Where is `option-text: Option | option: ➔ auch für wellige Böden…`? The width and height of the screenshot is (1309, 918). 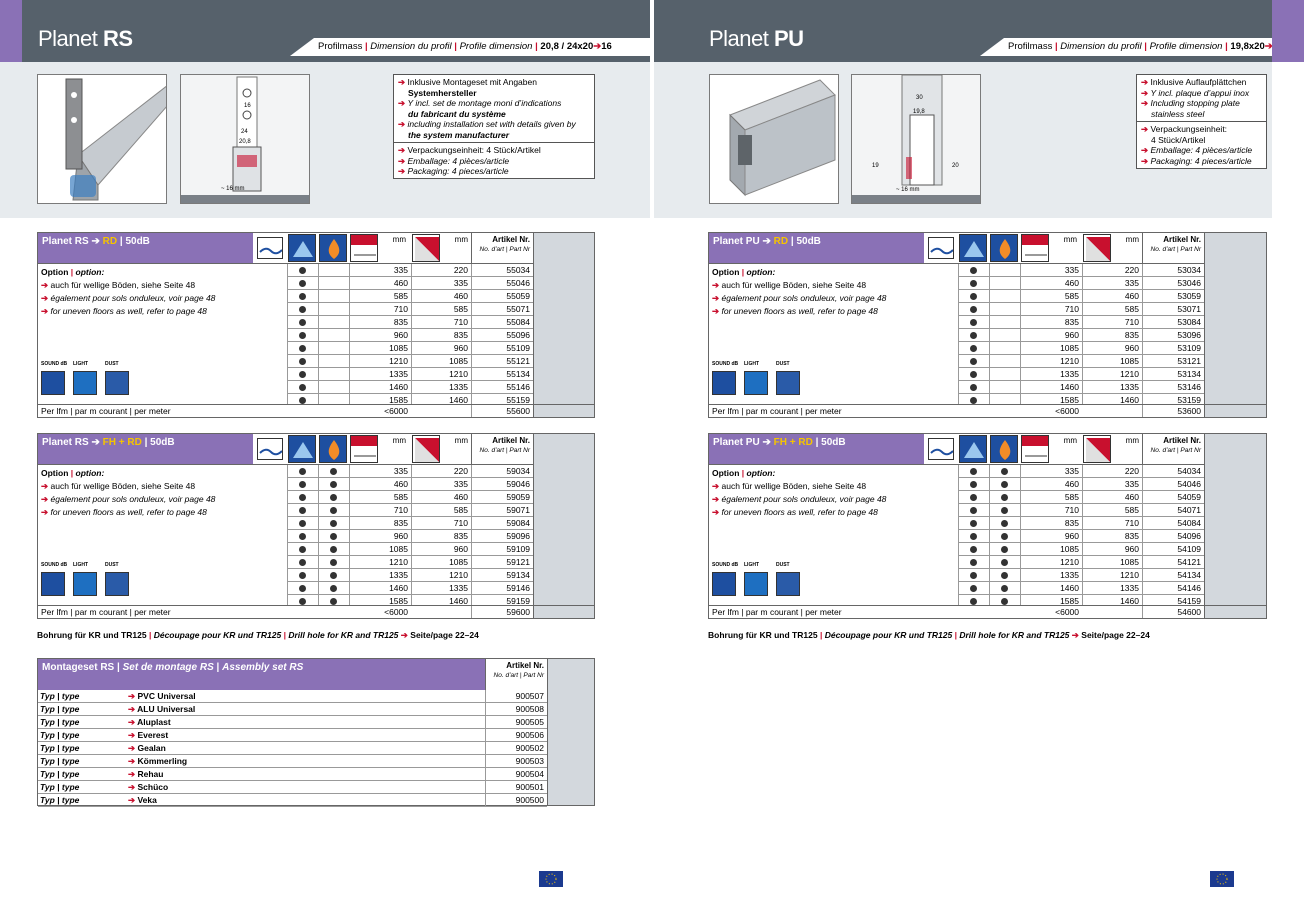 option-text: Option | option: ➔ auch für wellige Böden… is located at coordinates (799, 492).